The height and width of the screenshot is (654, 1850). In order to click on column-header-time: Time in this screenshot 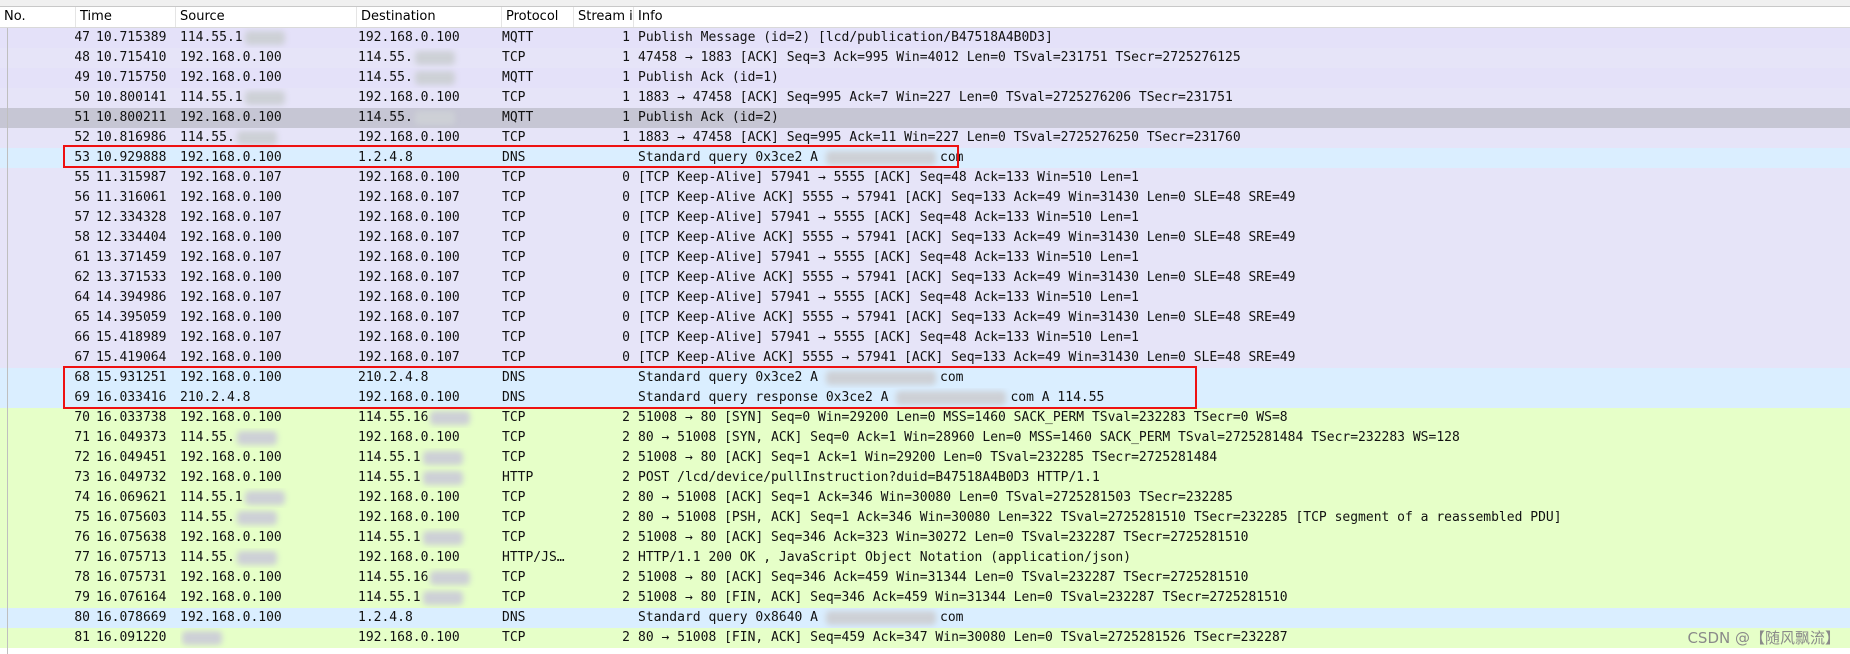, I will do `click(126, 17)`.